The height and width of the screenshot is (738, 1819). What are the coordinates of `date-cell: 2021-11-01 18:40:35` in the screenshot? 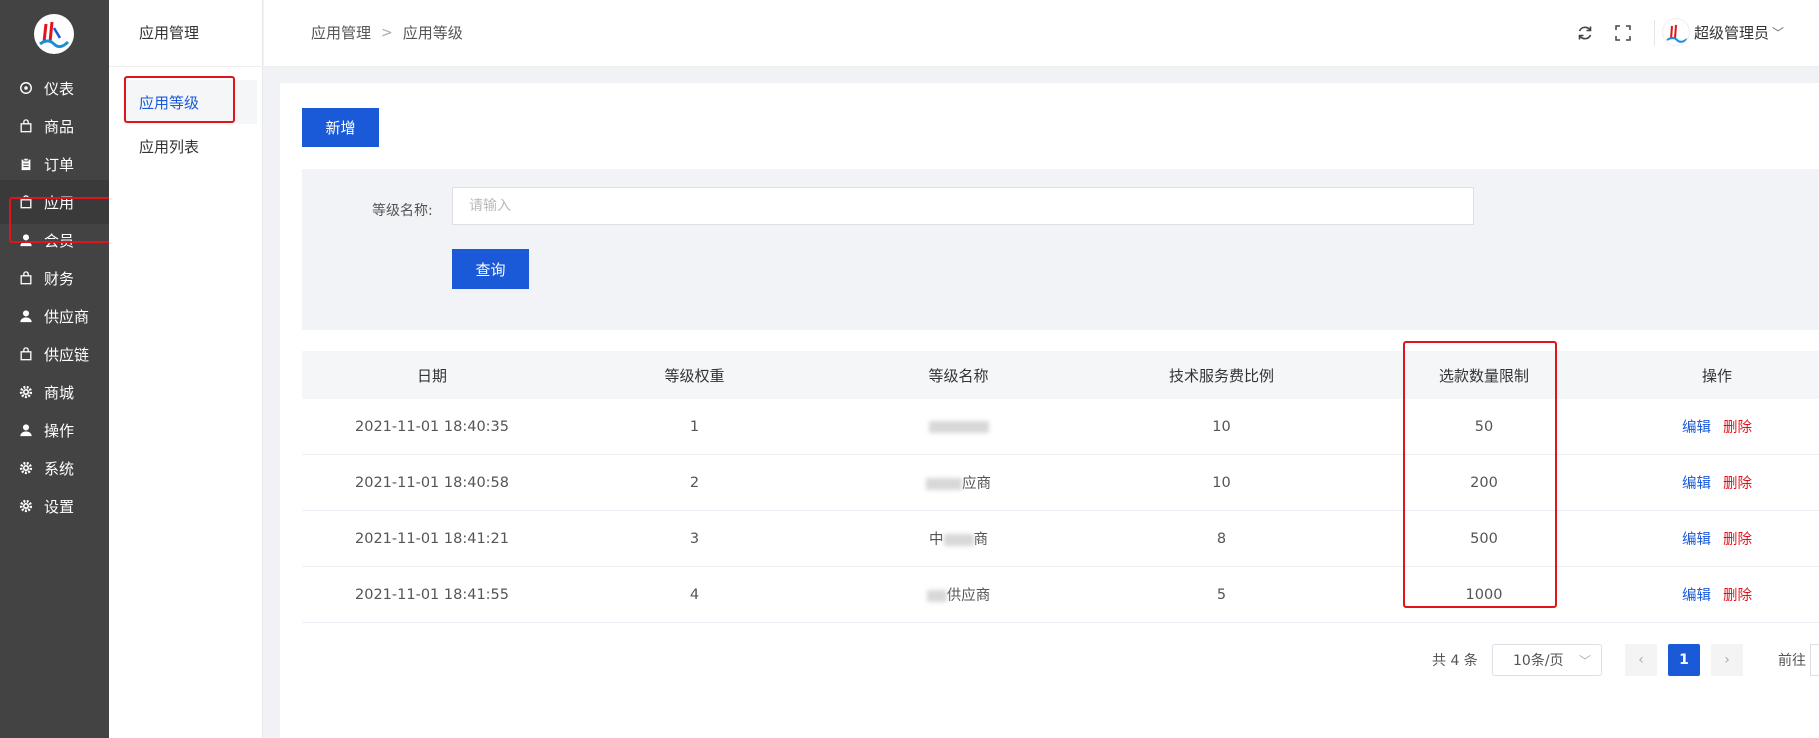 It's located at (432, 426).